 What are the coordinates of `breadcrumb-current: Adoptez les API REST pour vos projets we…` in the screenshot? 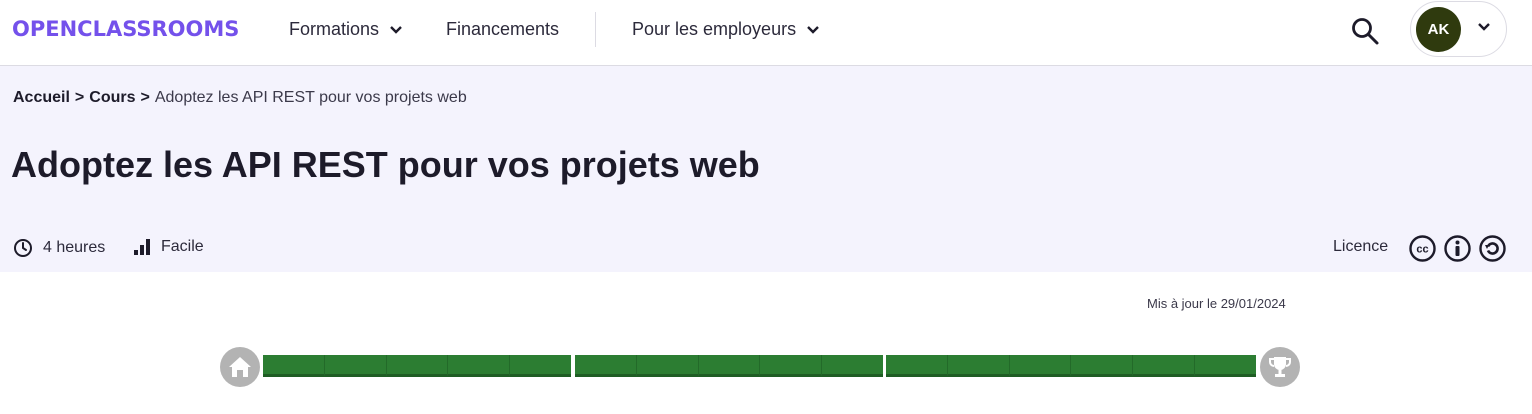 It's located at (310, 97).